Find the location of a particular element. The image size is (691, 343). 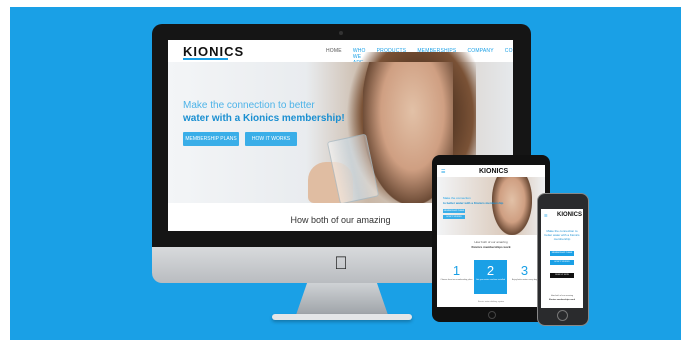

tablet-footer-text: Kionics water drinking system is located at coordinates (491, 302).